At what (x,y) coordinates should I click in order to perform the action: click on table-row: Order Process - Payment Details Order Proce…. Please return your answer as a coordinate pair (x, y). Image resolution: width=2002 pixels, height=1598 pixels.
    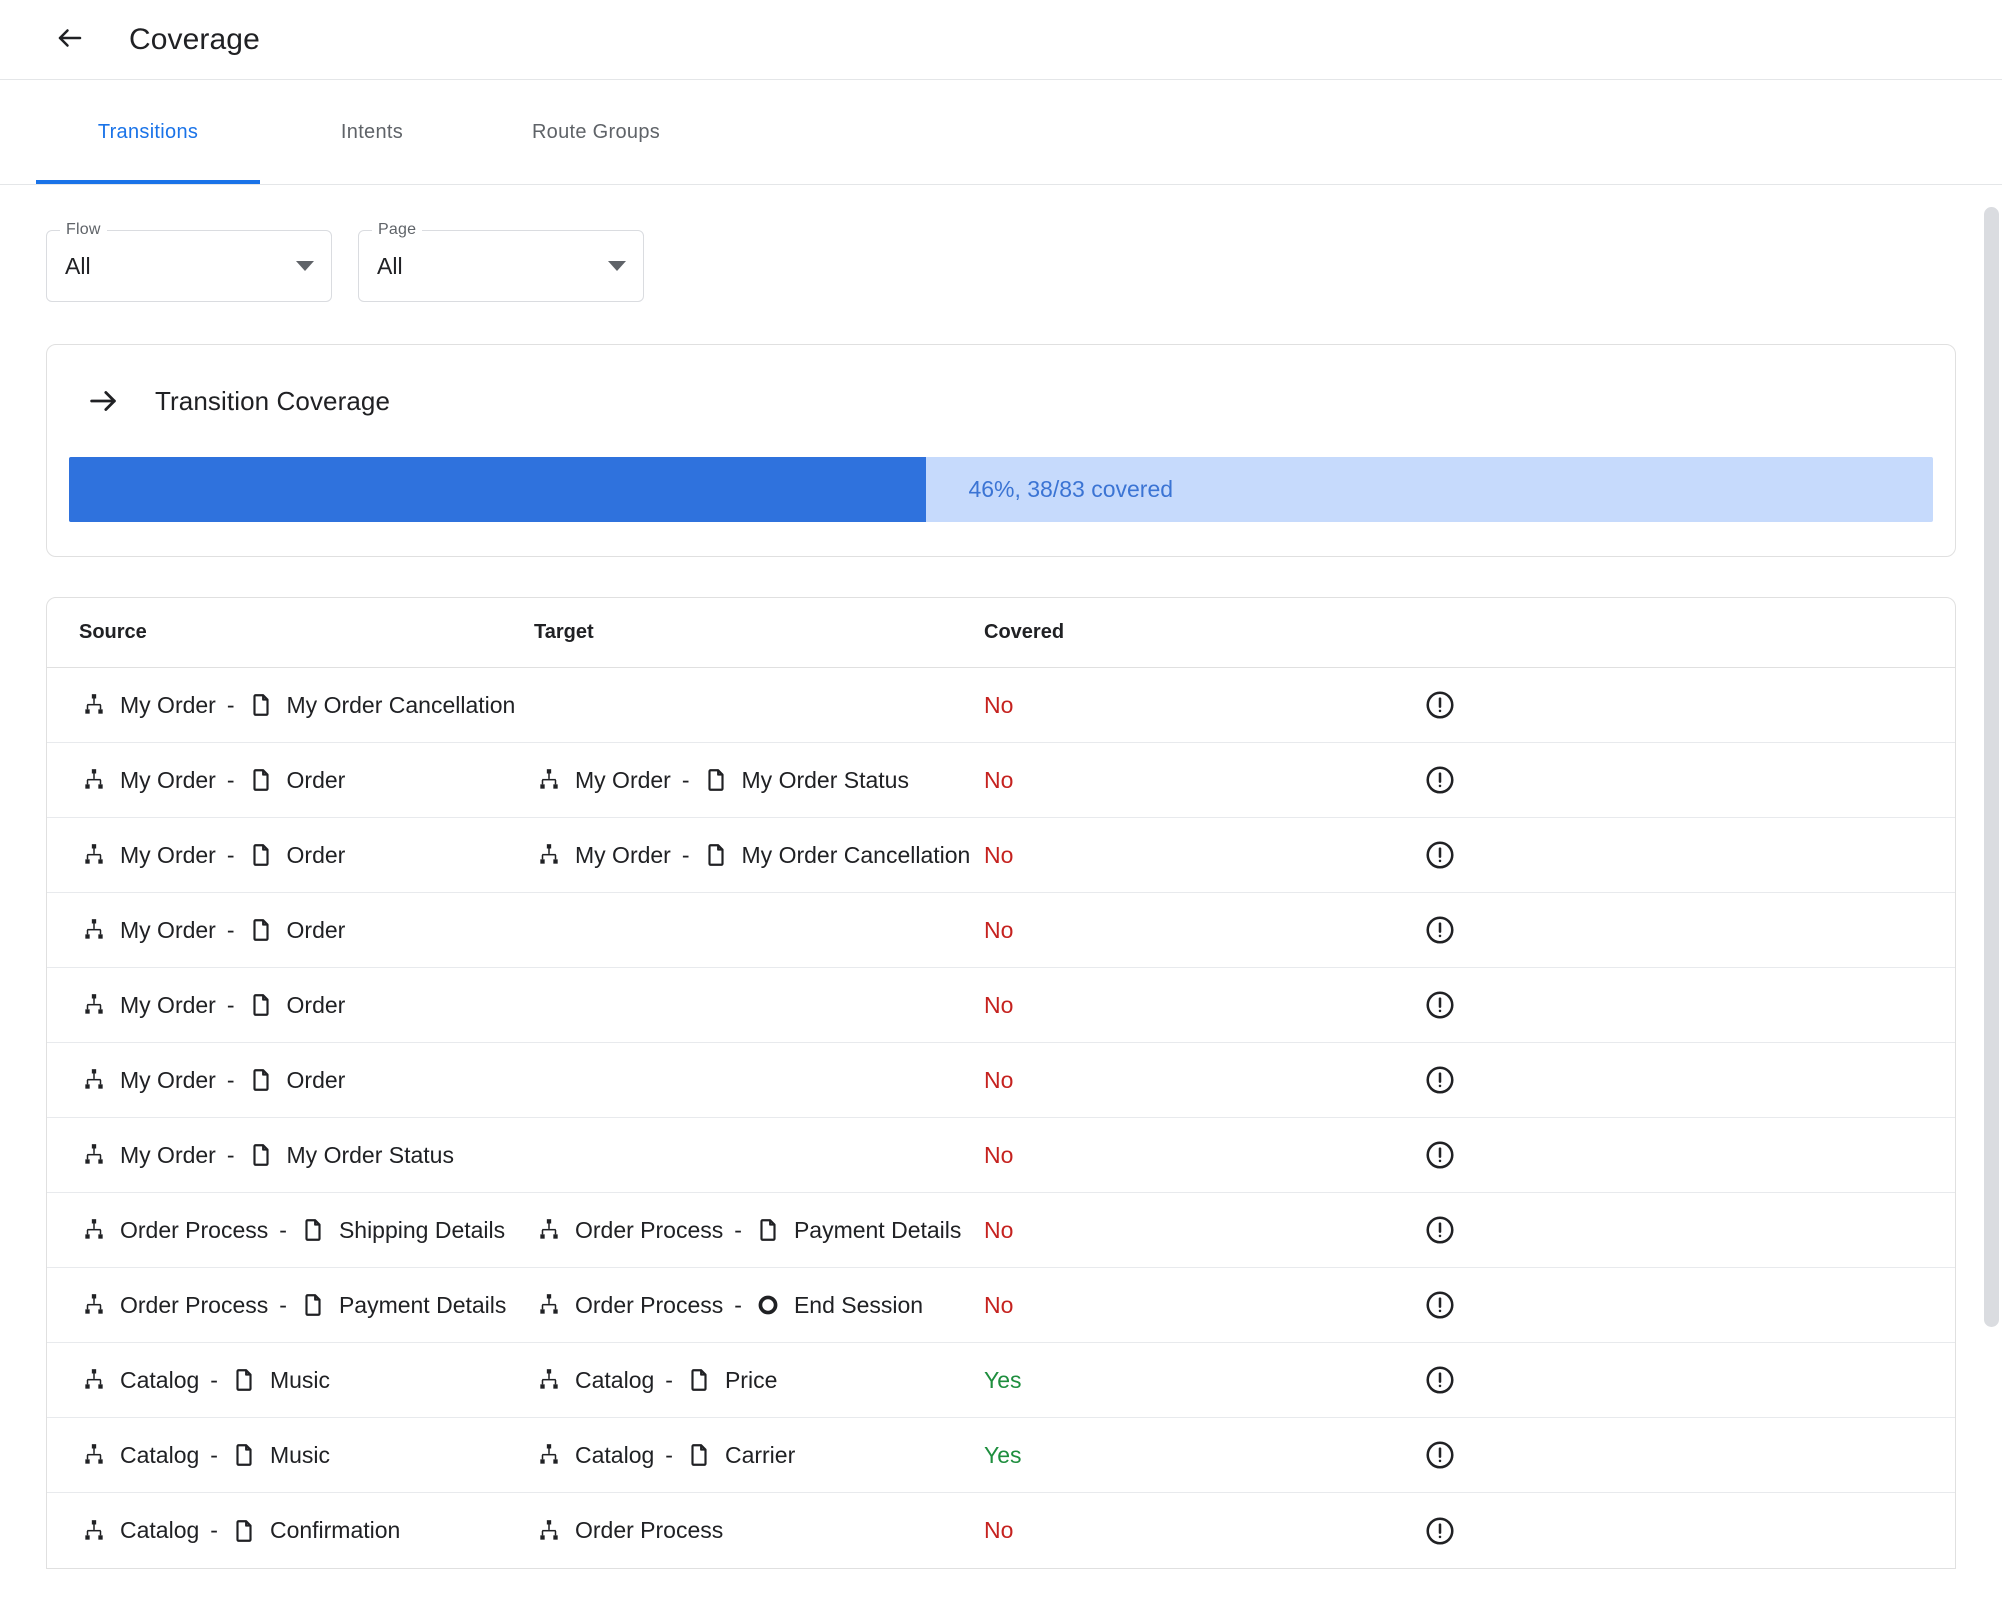
    Looking at the image, I should click on (1001, 1305).